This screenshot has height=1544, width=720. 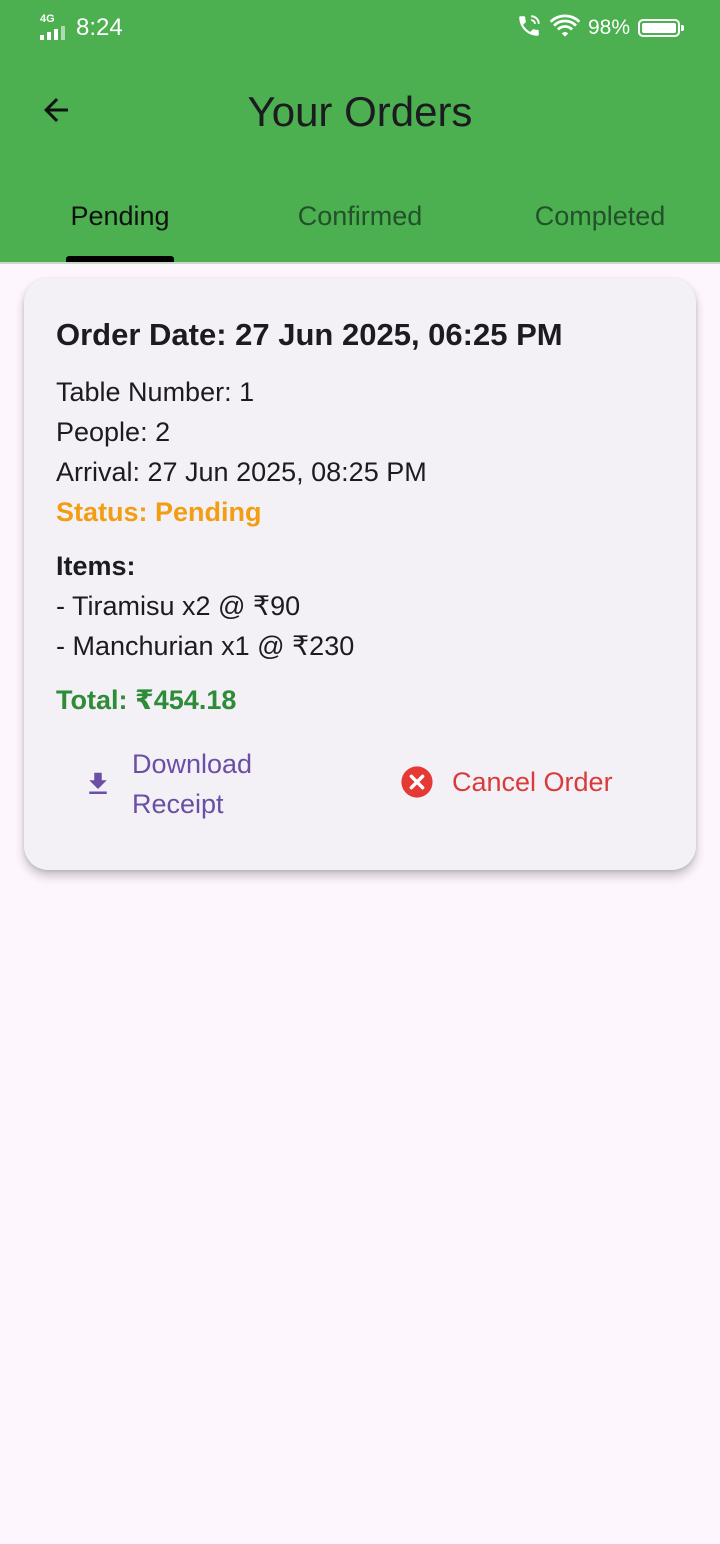 I want to click on order-date: Order Date: 27 Jun 2025, 06:25 PM, so click(x=309, y=334).